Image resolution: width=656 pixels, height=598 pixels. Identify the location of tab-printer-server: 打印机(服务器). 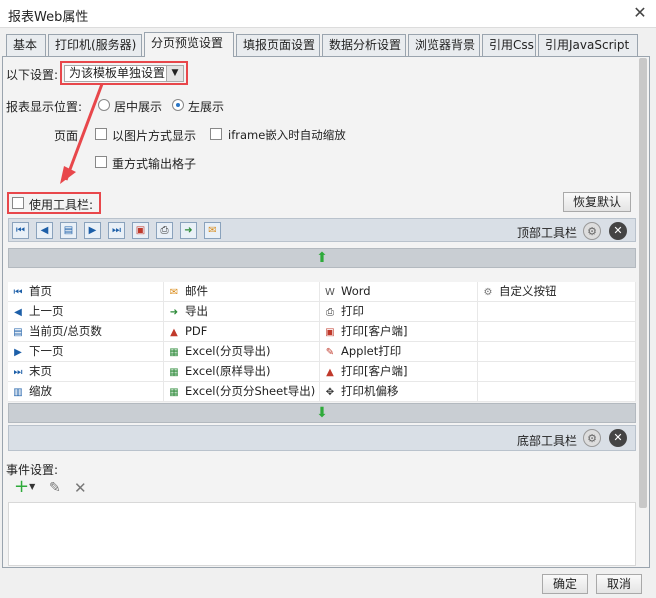
(95, 45).